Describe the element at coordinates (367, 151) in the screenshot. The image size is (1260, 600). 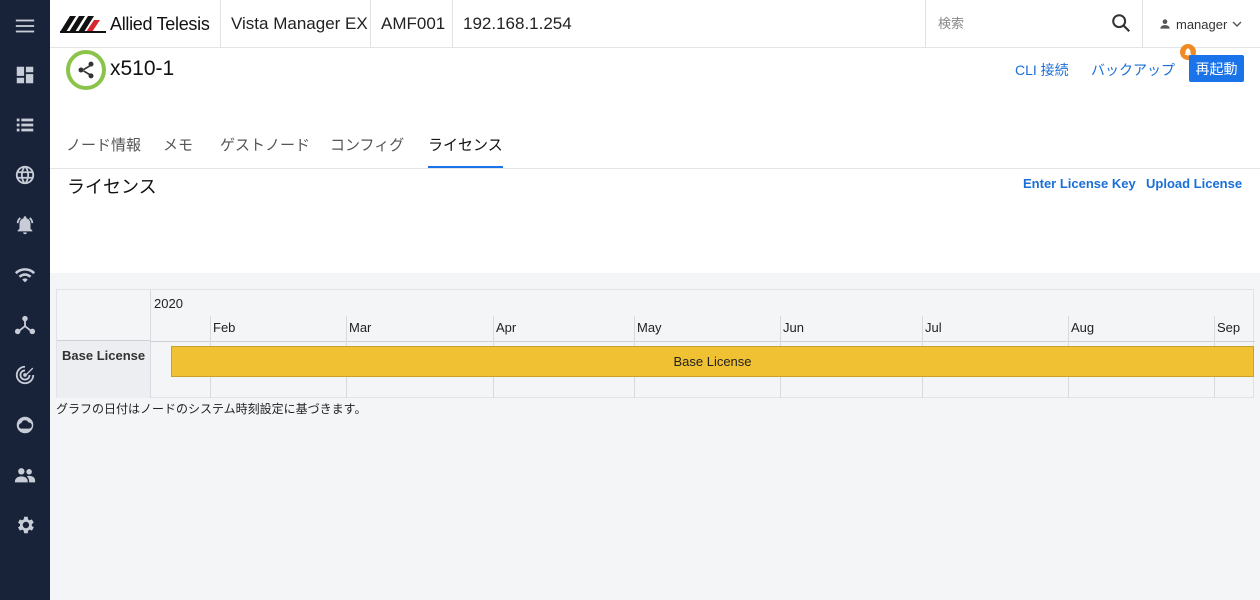
I see `tab-config: コンフィグ` at that location.